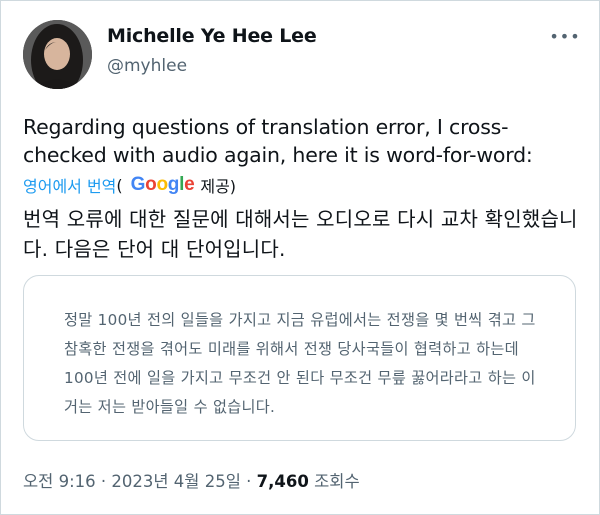 This screenshot has width=600, height=515. I want to click on more-button: •••, so click(564, 36).